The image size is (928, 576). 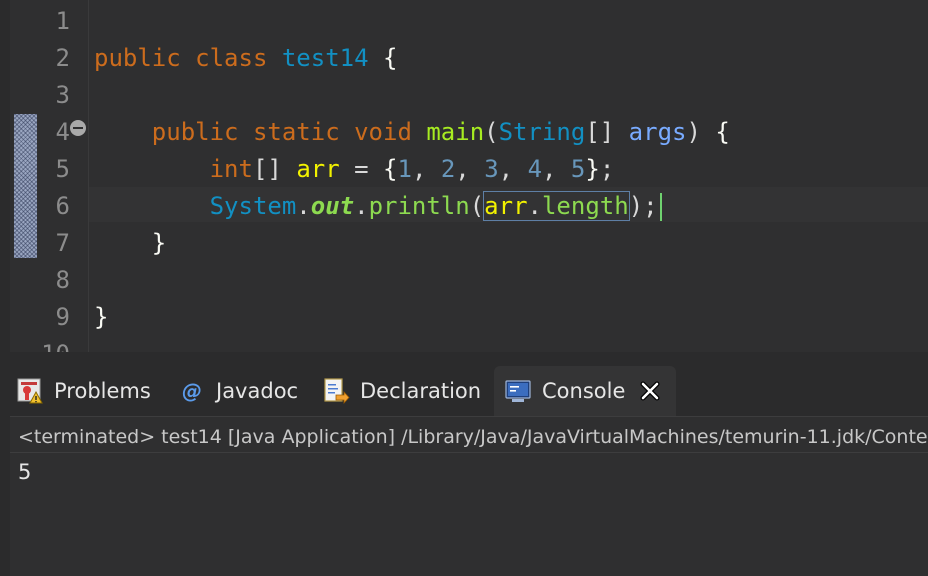 I want to click on tab-declaration: Declaration, so click(x=401, y=391).